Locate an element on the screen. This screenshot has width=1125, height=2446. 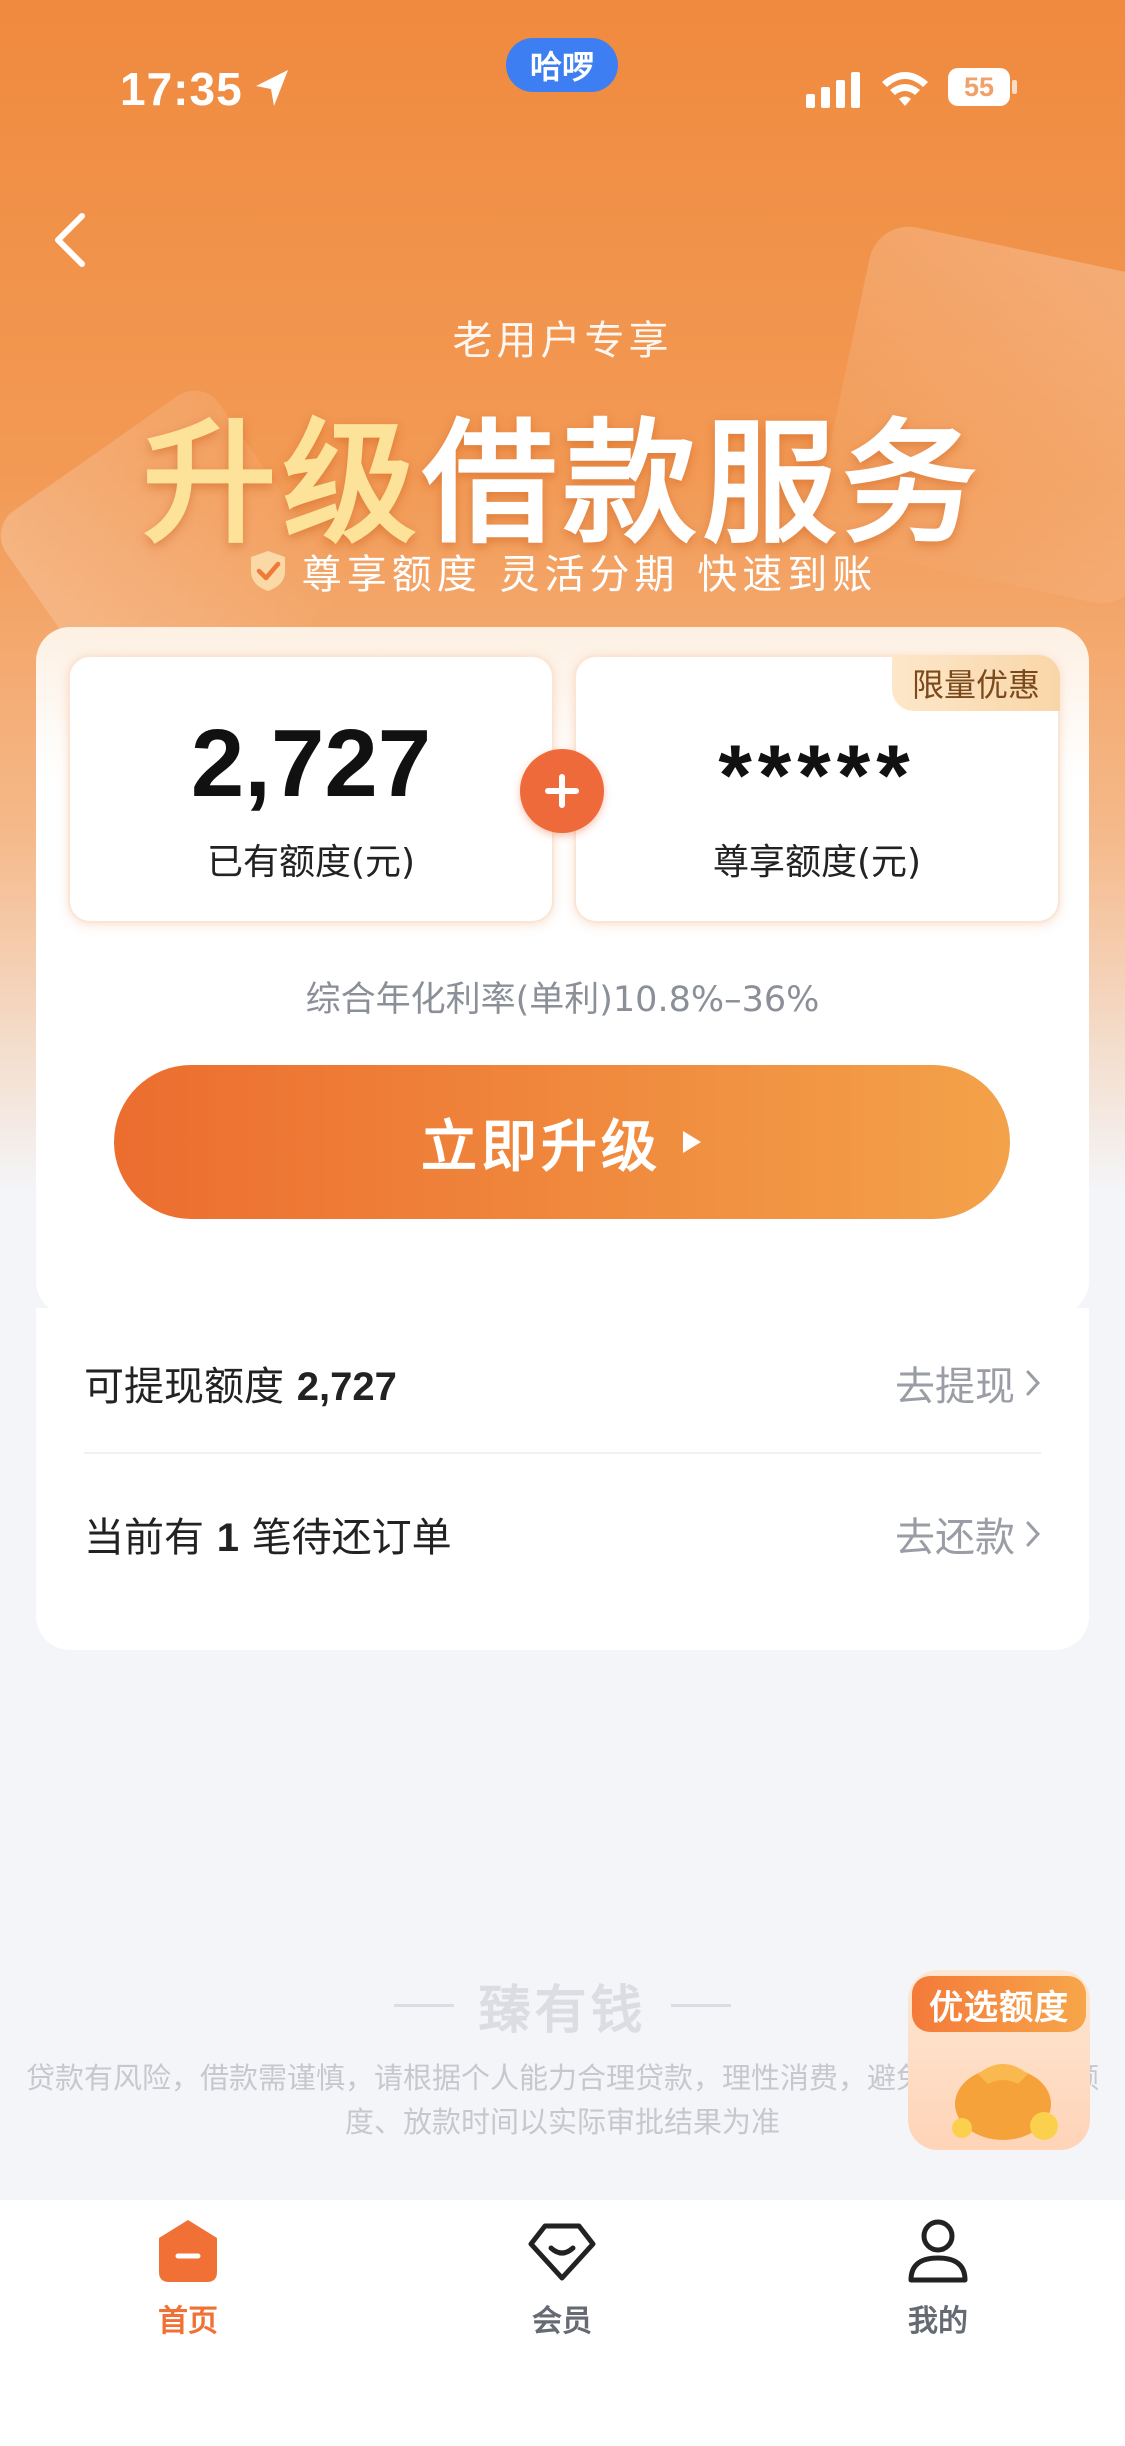
hero-headline: 升级借款服务 is located at coordinates (562, 472).